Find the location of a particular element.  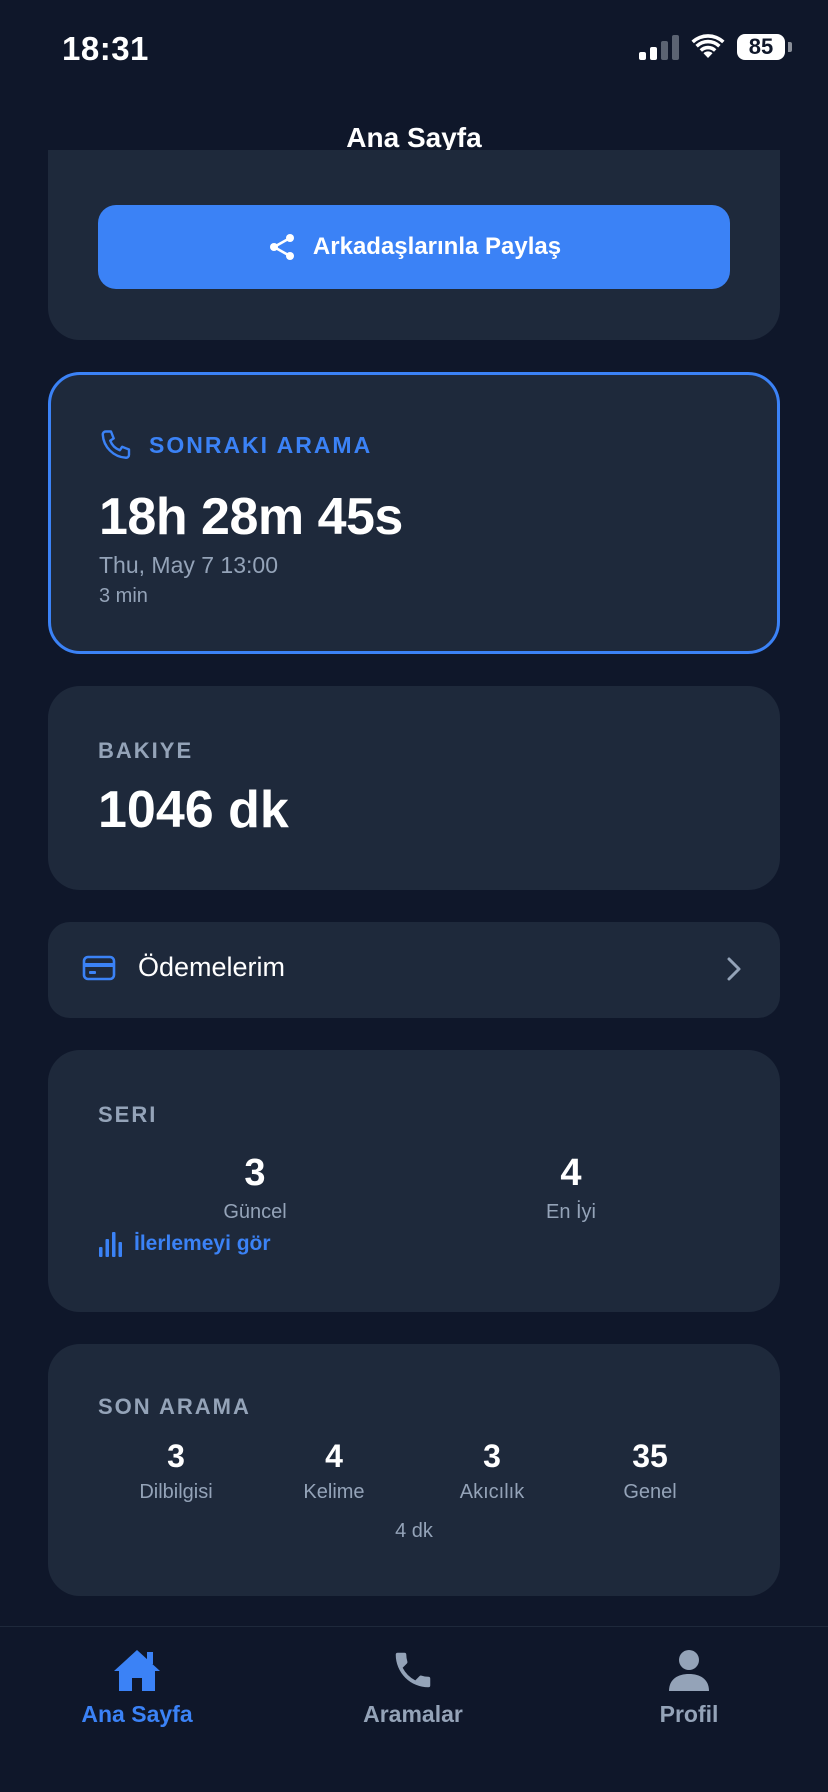

streak-current-label: Güncel is located at coordinates (255, 1212).